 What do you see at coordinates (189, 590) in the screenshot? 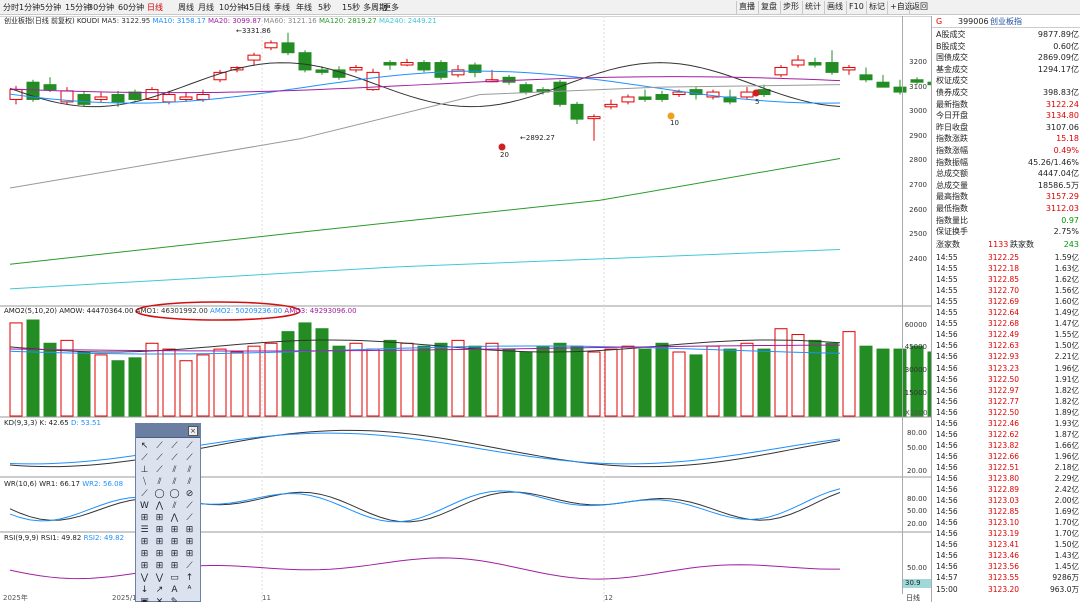
I see `drawing-tool-icon: ᴬ` at bounding box center [189, 590].